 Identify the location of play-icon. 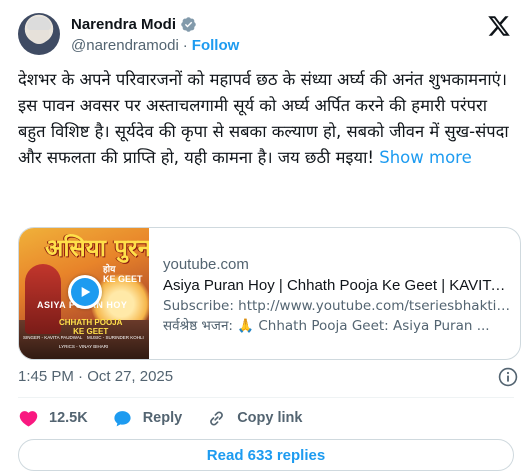
(85, 292).